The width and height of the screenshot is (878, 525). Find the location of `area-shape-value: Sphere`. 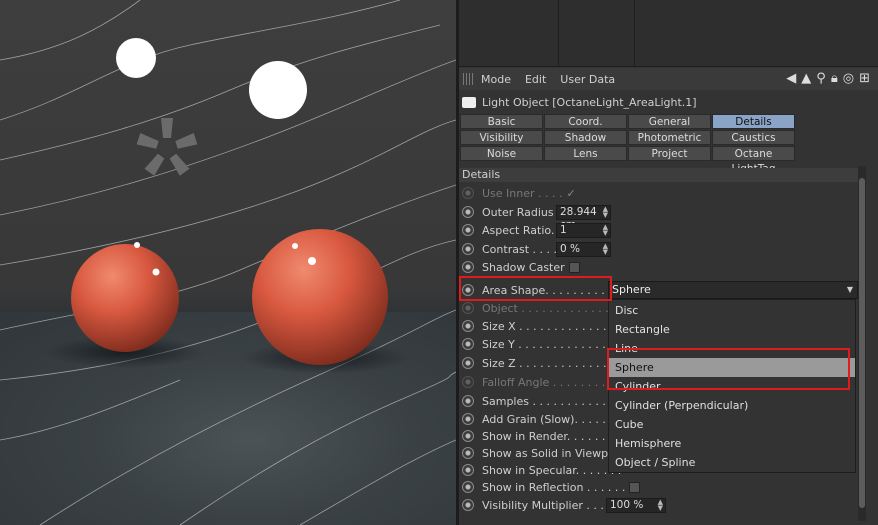

area-shape-value: Sphere is located at coordinates (631, 289).